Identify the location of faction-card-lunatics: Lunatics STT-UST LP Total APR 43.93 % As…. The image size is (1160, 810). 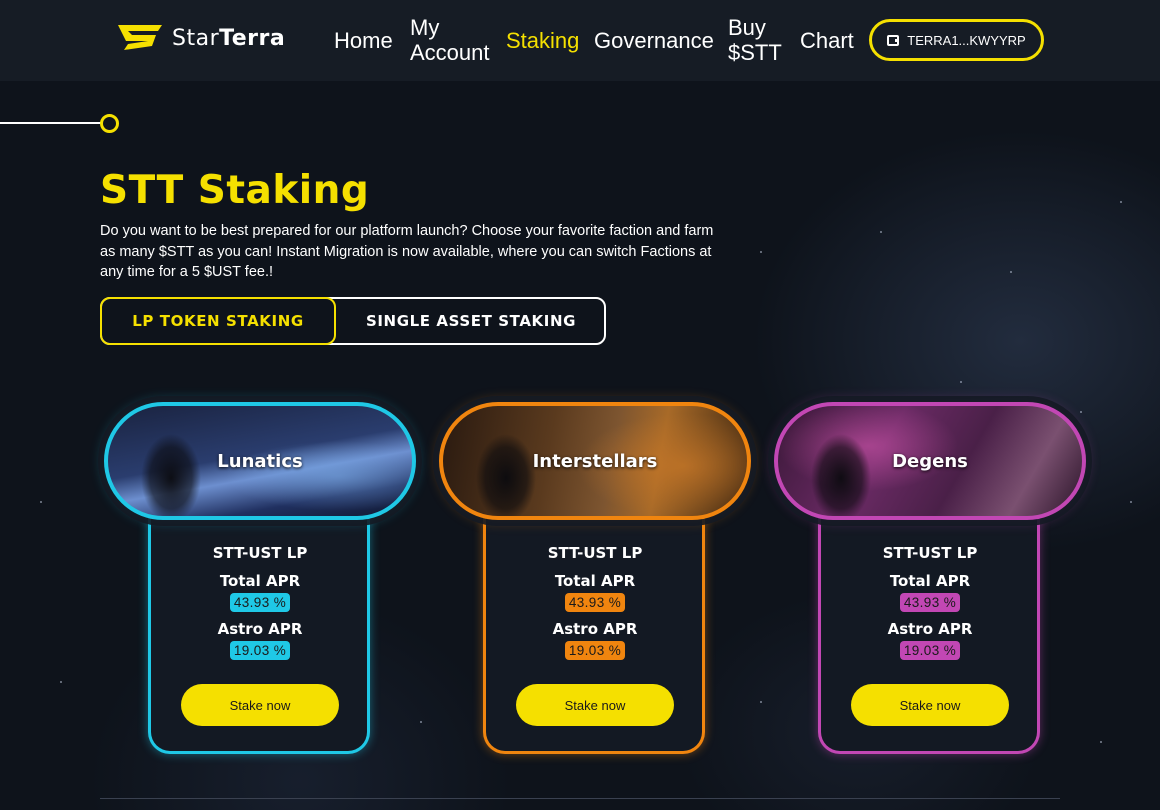
(260, 578).